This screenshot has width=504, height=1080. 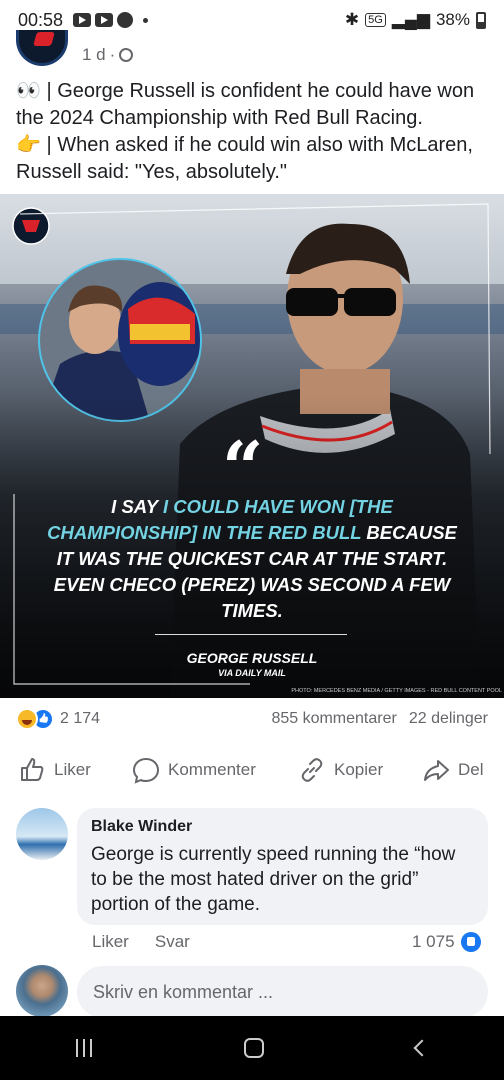 What do you see at coordinates (453, 770) in the screenshot?
I see `share-button: Del` at bounding box center [453, 770].